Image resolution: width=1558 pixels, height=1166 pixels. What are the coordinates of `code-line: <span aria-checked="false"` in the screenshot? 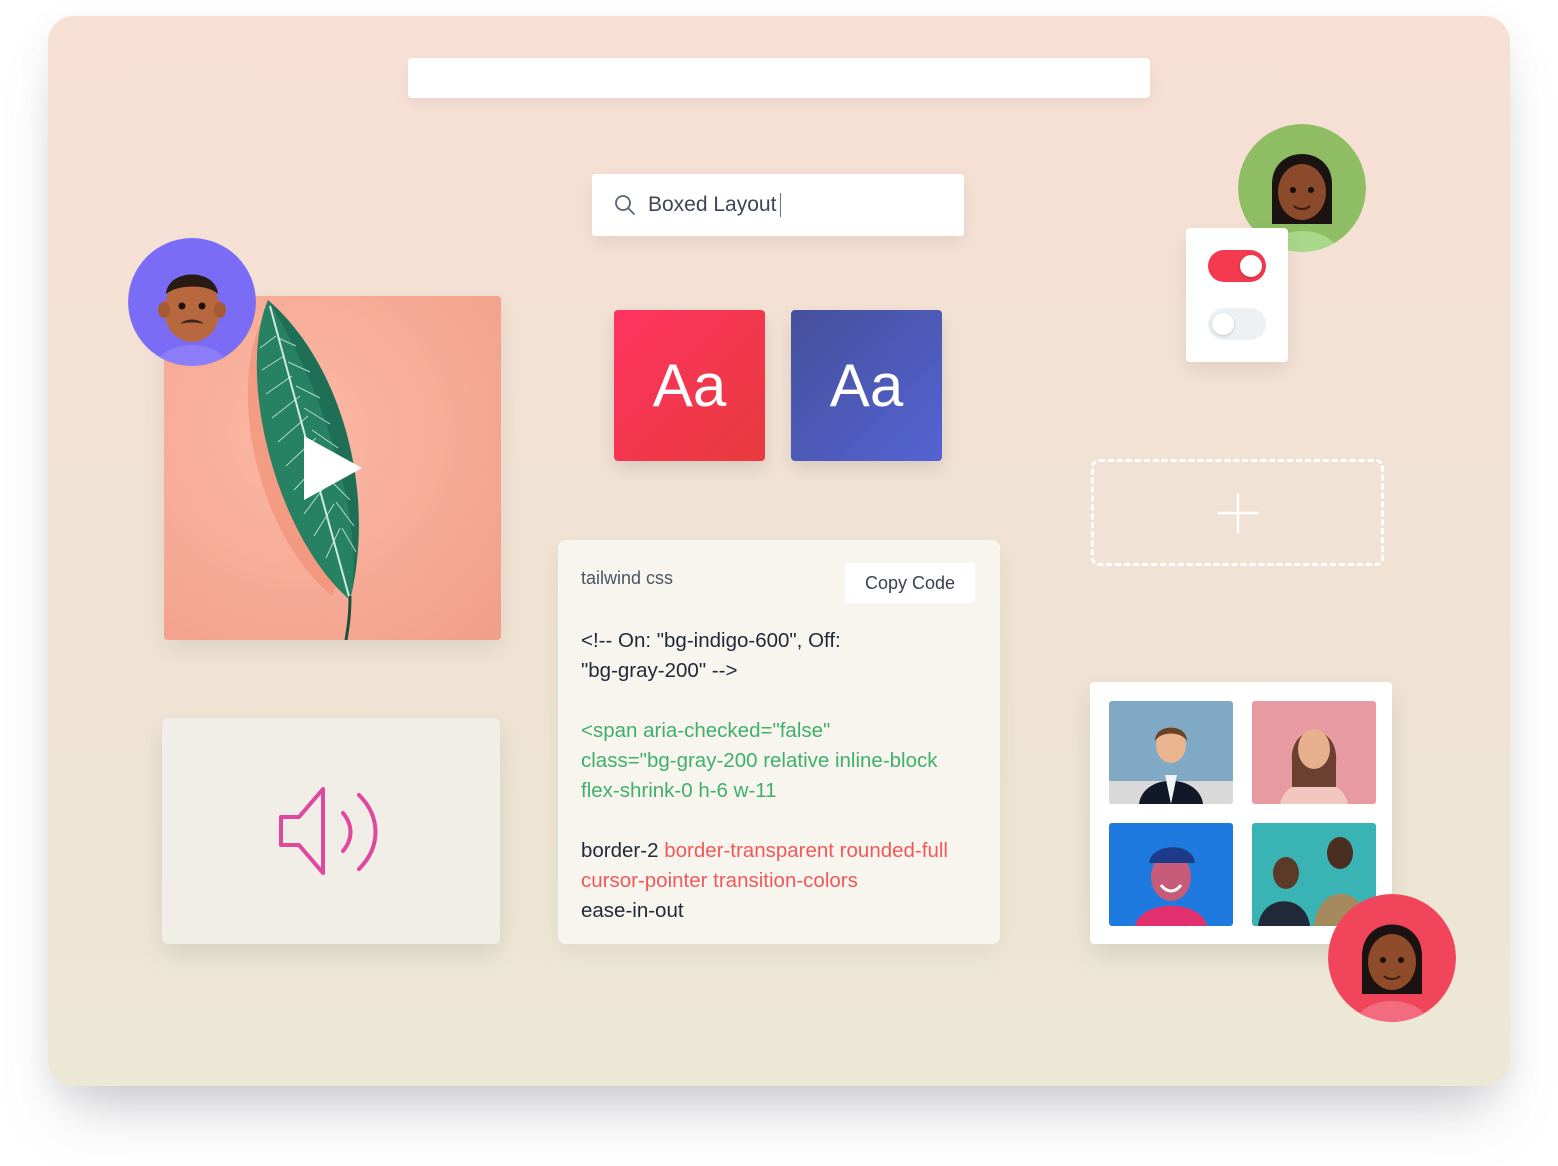 It's located at (706, 730).